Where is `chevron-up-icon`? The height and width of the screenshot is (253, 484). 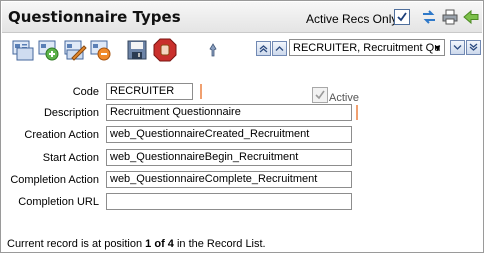
chevron-up-icon is located at coordinates (279, 48).